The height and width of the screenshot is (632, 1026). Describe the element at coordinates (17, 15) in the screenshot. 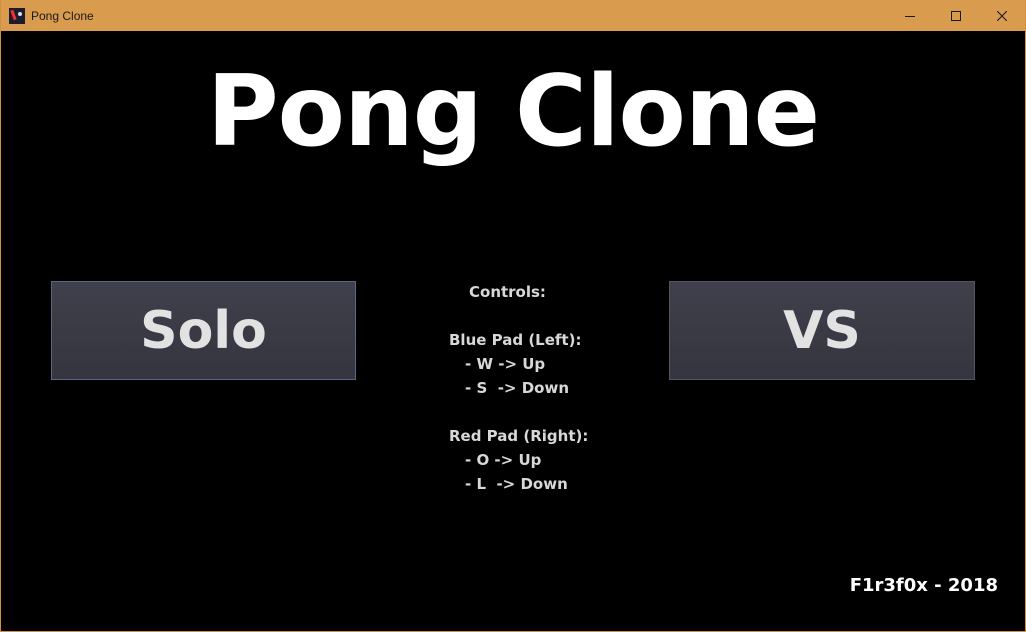

I see `pong-app-icon` at that location.